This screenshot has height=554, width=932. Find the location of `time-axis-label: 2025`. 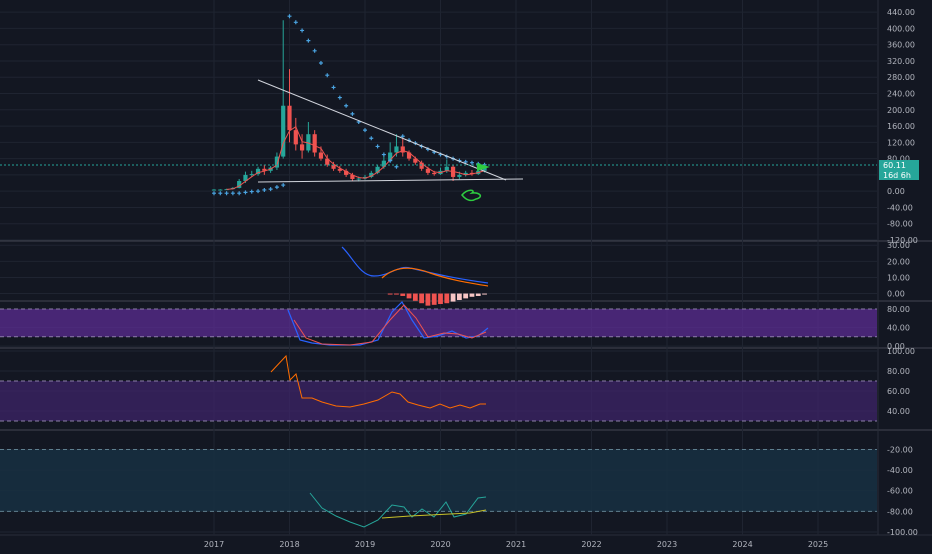

time-axis-label: 2025 is located at coordinates (818, 544).